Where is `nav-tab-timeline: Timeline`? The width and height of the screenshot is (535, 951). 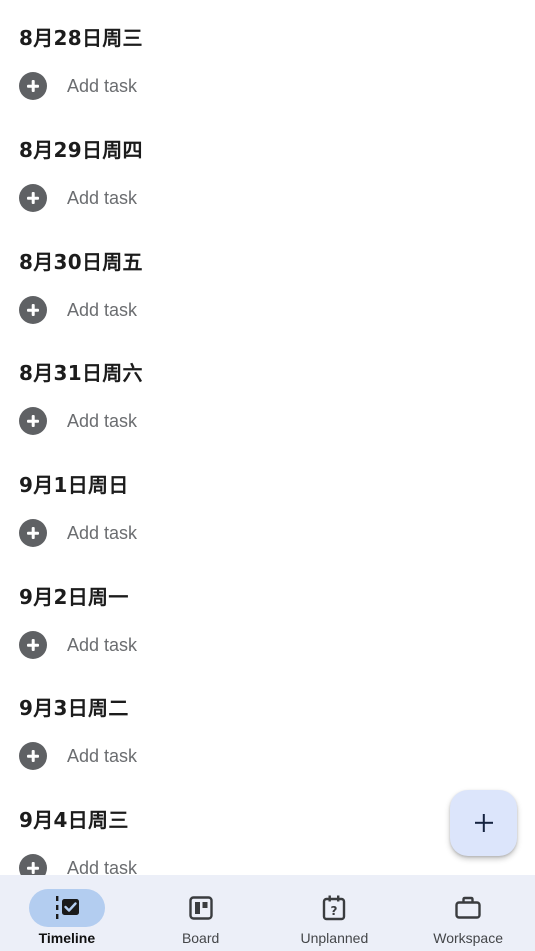 nav-tab-timeline: Timeline is located at coordinates (67, 913).